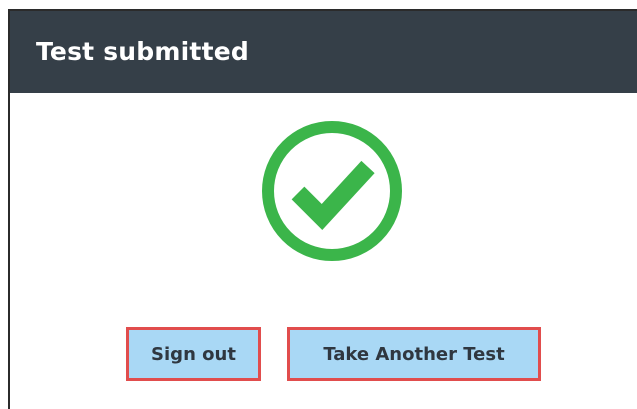 The width and height of the screenshot is (637, 409). I want to click on check-circle-icon, so click(332, 191).